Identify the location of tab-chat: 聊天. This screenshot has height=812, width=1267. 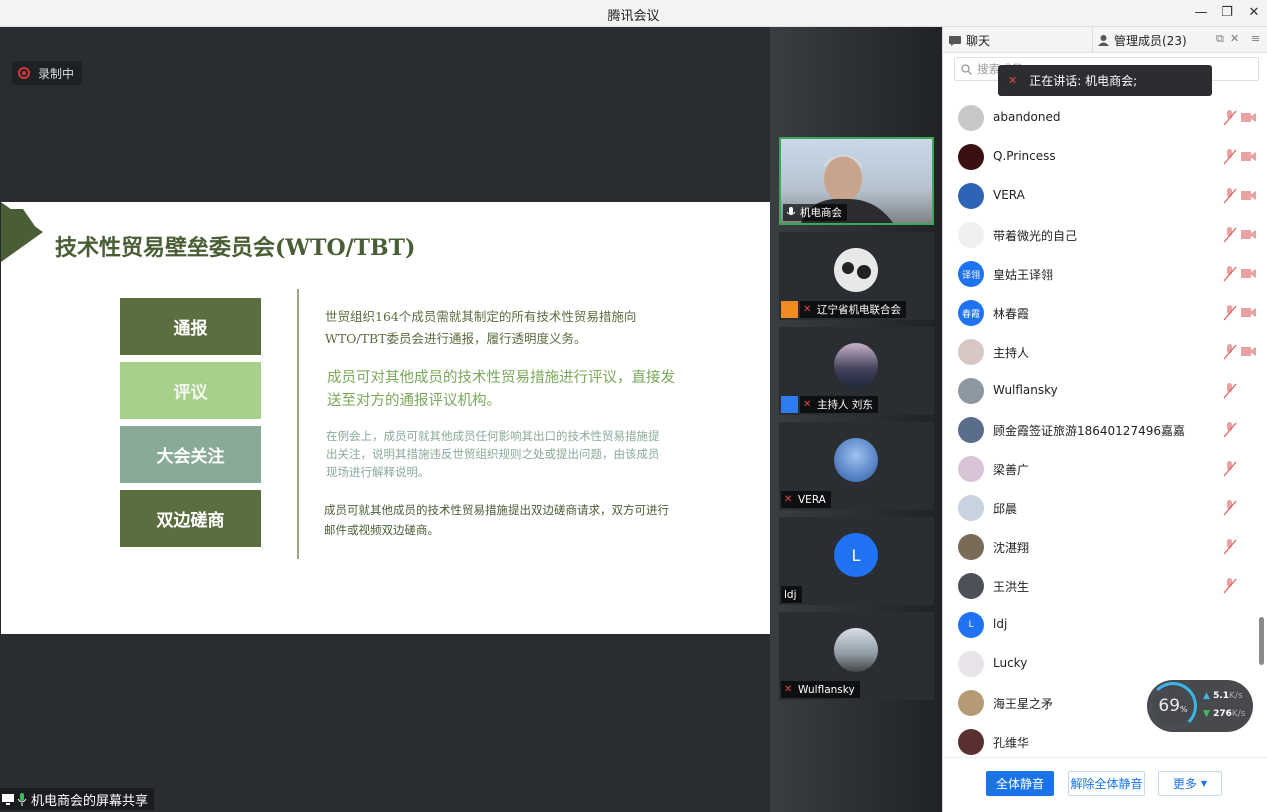
(969, 40).